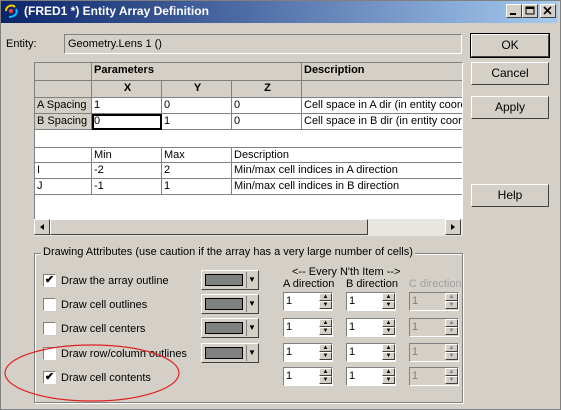 The width and height of the screenshot is (561, 410). Describe the element at coordinates (197, 122) in the screenshot. I see `b-spacing-y-cell: 1` at that location.